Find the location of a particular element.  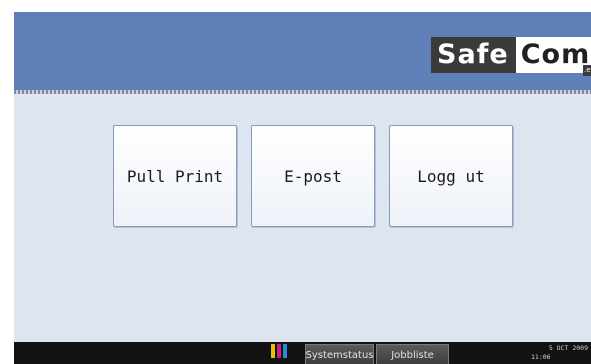

toner-yellow-icon is located at coordinates (273, 351).